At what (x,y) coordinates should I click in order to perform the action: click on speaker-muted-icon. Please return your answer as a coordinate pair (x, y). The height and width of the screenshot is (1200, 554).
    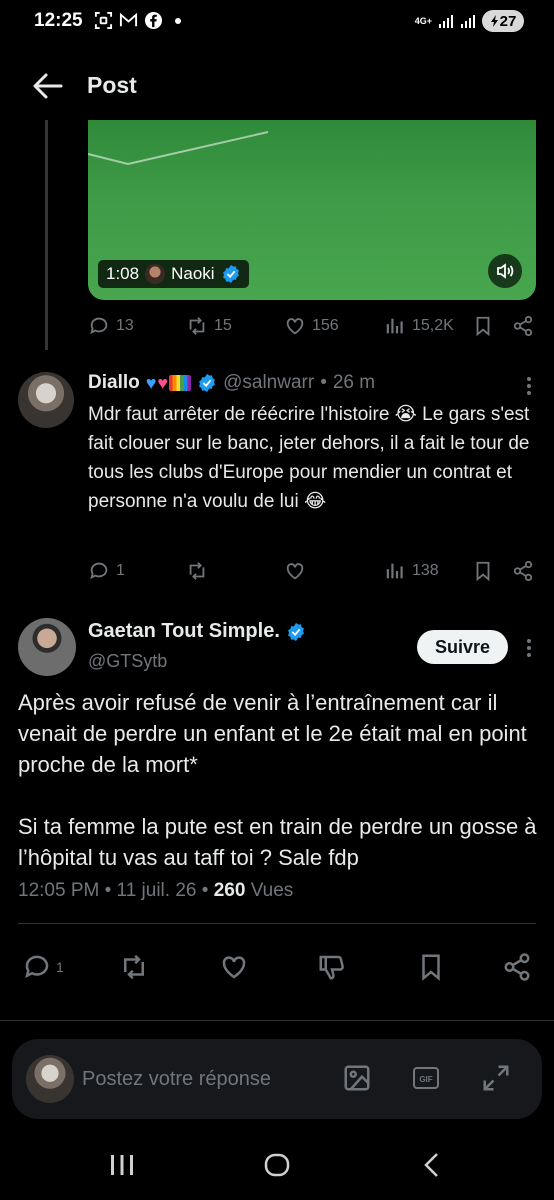
    Looking at the image, I should click on (505, 271).